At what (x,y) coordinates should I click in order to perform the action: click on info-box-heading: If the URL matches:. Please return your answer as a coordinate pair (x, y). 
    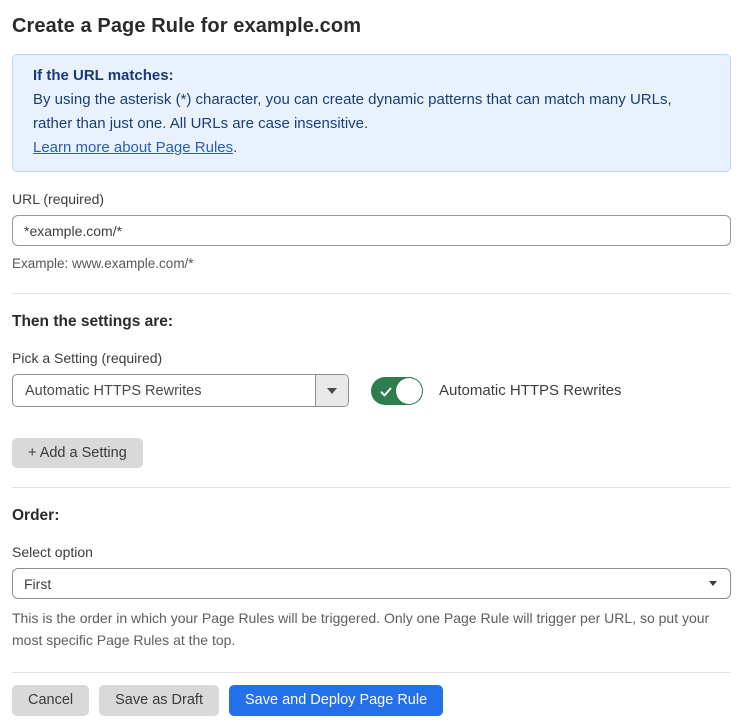
    Looking at the image, I should click on (103, 75).